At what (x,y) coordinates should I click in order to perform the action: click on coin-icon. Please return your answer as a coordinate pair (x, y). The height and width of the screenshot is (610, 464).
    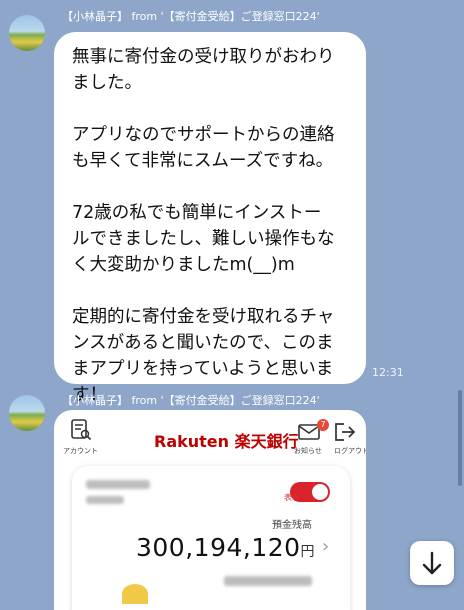
    Looking at the image, I should click on (135, 594).